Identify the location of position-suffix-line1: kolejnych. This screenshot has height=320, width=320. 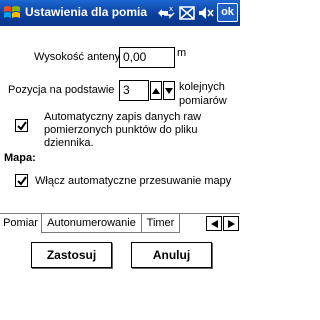
(202, 87).